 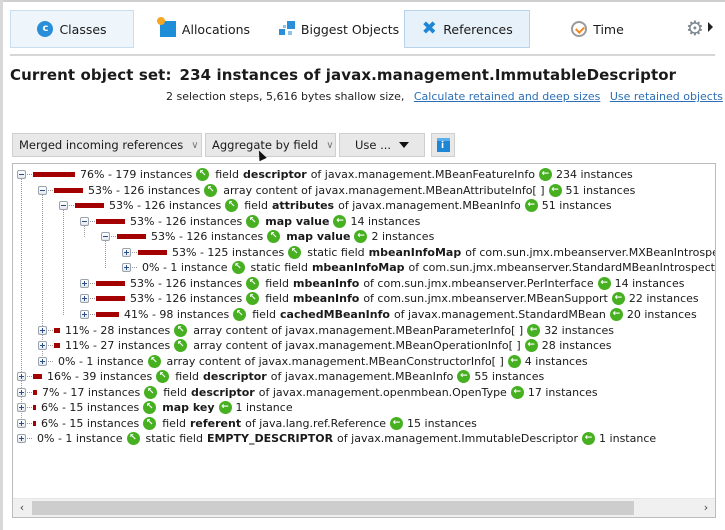 I want to click on instance-count: 0% - 1 instance, so click(x=80, y=439).